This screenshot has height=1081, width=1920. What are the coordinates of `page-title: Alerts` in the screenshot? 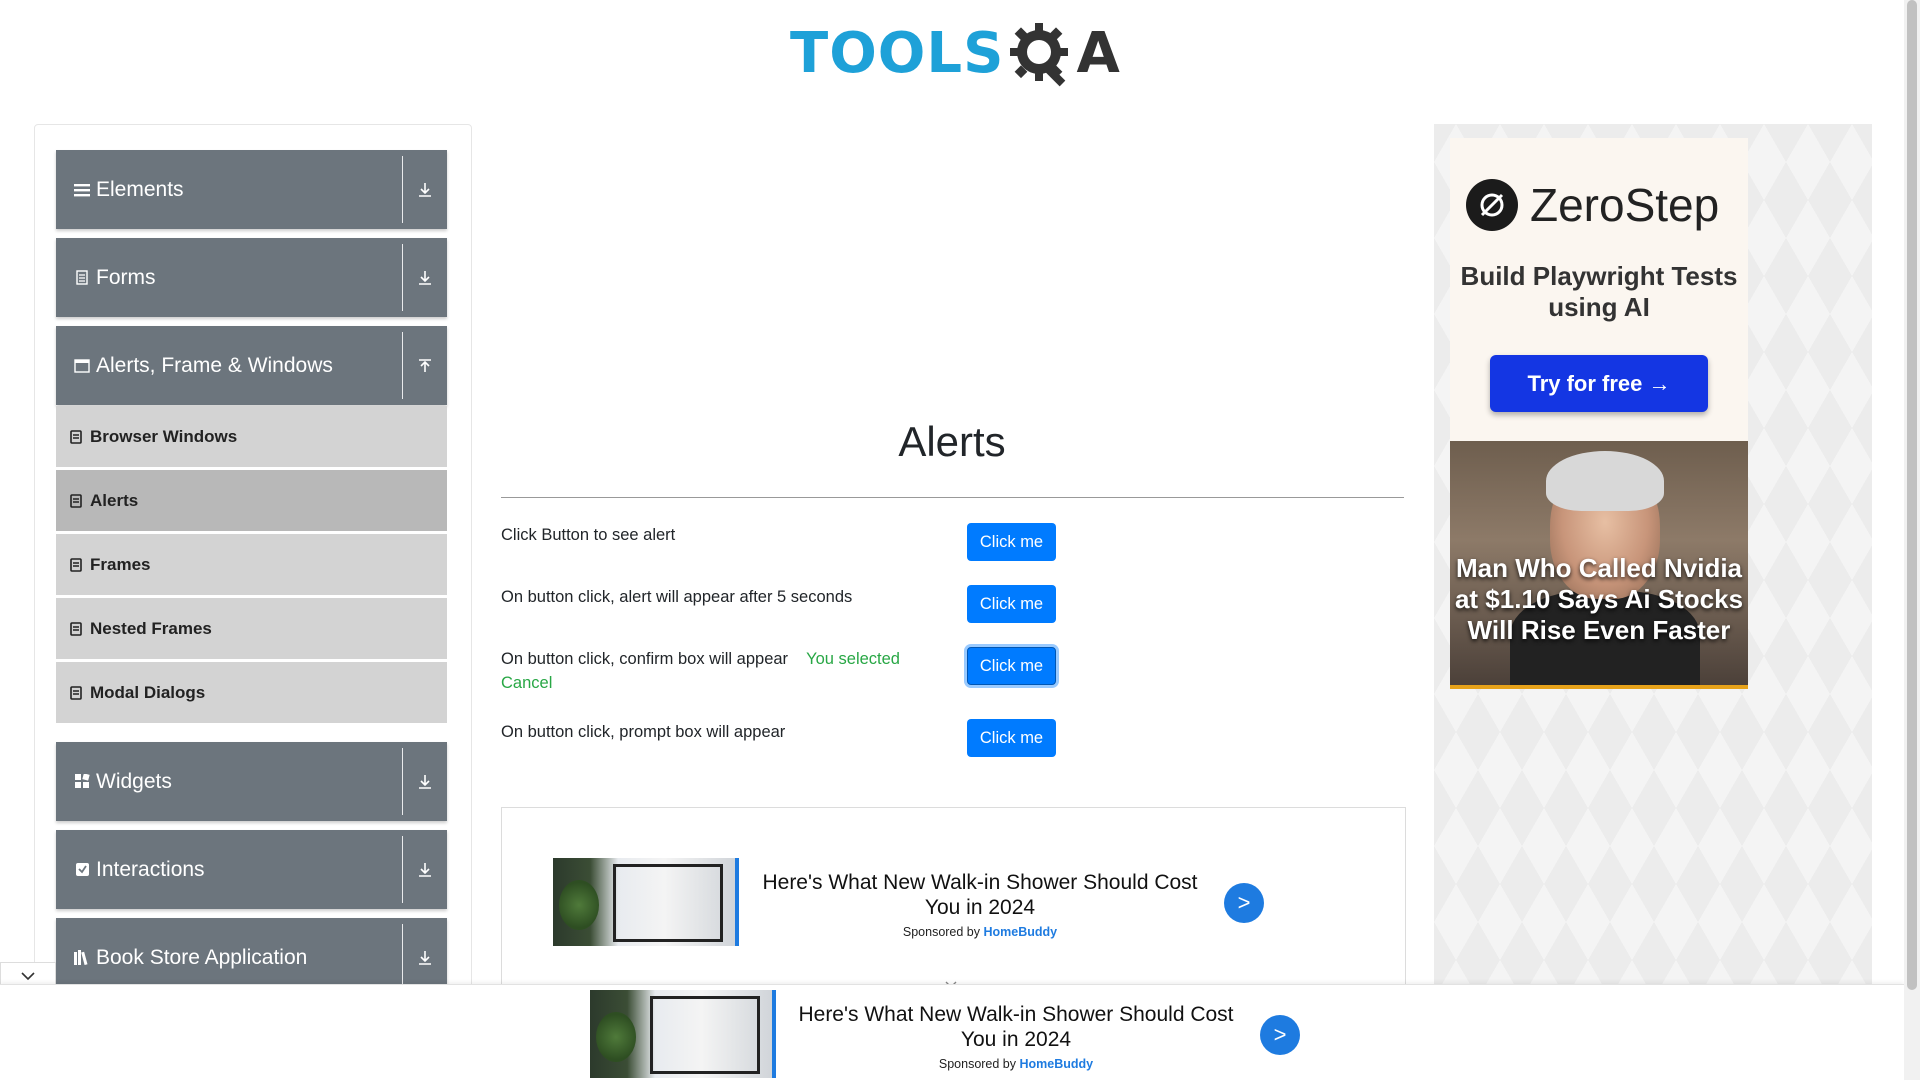 It's located at (952, 441).